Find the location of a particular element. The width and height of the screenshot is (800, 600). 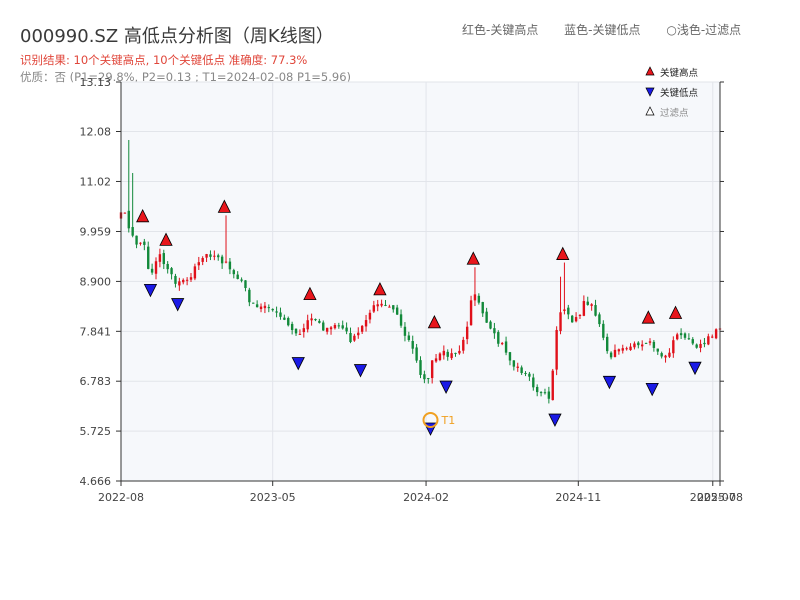

x-tick-label: 2024-11 is located at coordinates (578, 497).